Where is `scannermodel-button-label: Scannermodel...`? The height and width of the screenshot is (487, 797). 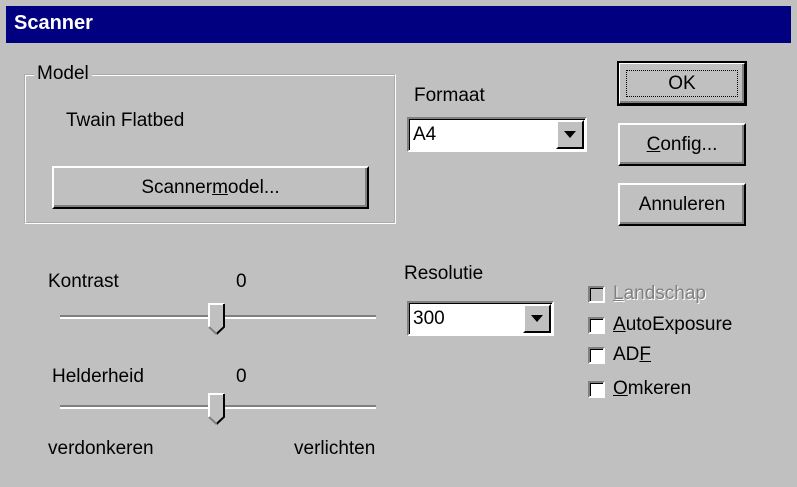
scannermodel-button-label: Scannermodel... is located at coordinates (210, 187).